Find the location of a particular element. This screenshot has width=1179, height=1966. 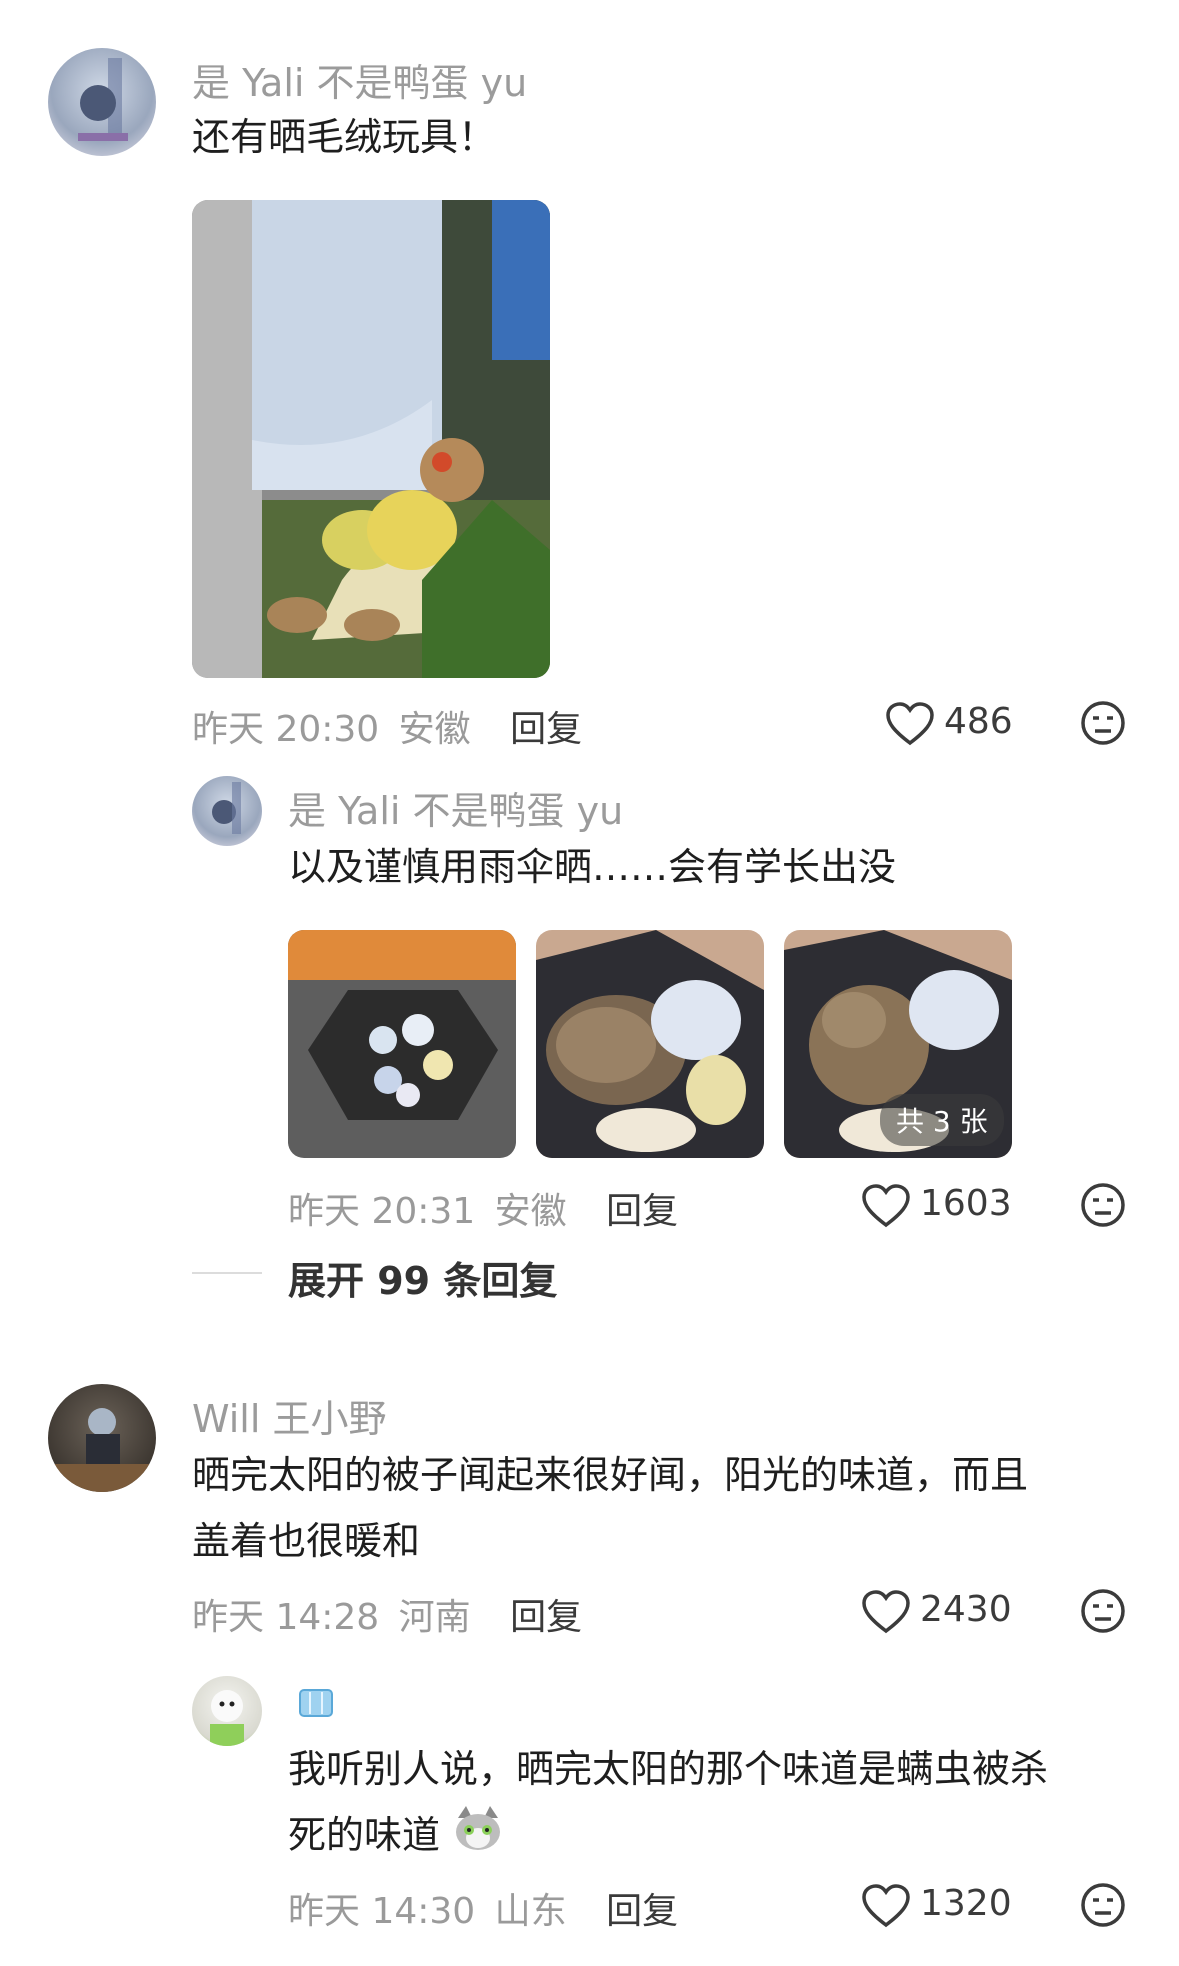

comment-username: 是 Yali 不是鸭蛋 yu is located at coordinates (359, 79).